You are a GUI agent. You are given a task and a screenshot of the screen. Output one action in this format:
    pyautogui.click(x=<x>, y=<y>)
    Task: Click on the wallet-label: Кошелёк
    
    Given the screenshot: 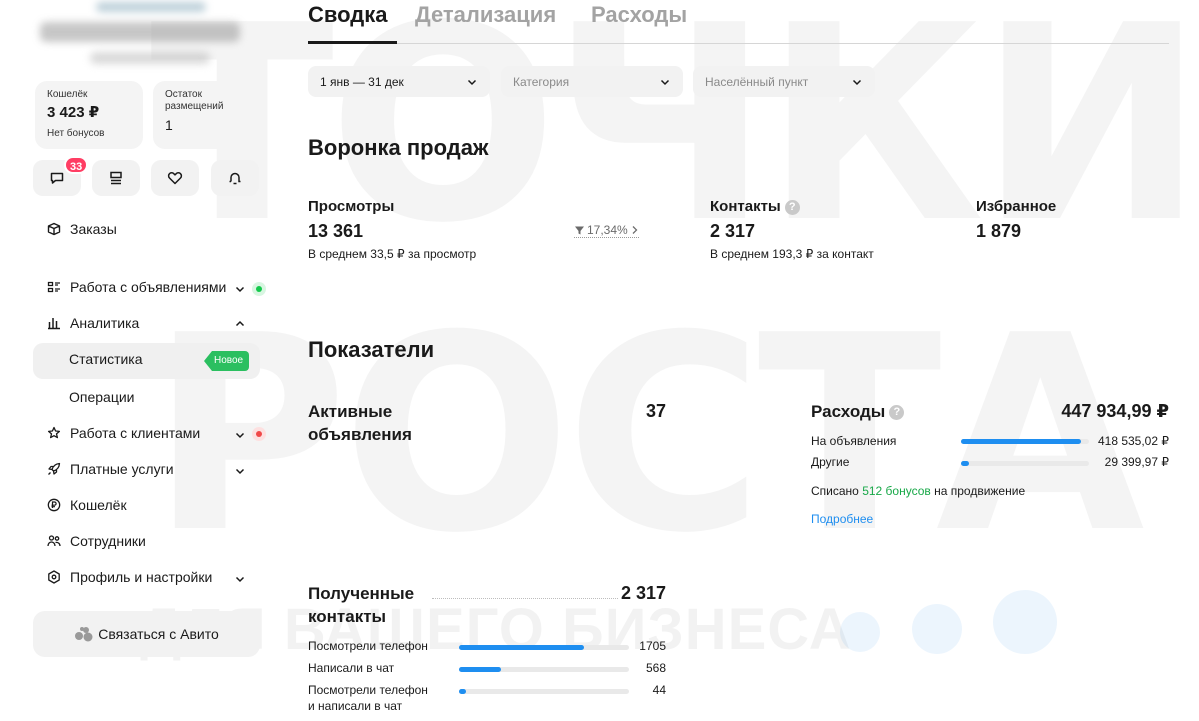 What is the action you would take?
    pyautogui.click(x=67, y=94)
    